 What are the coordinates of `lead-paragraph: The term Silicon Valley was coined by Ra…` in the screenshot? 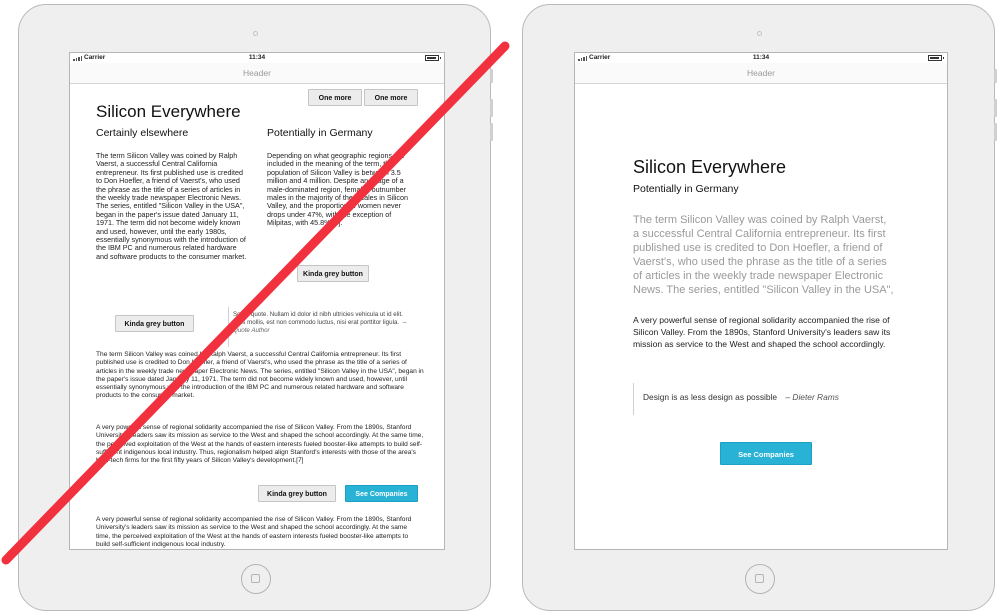 It's located at (763, 255).